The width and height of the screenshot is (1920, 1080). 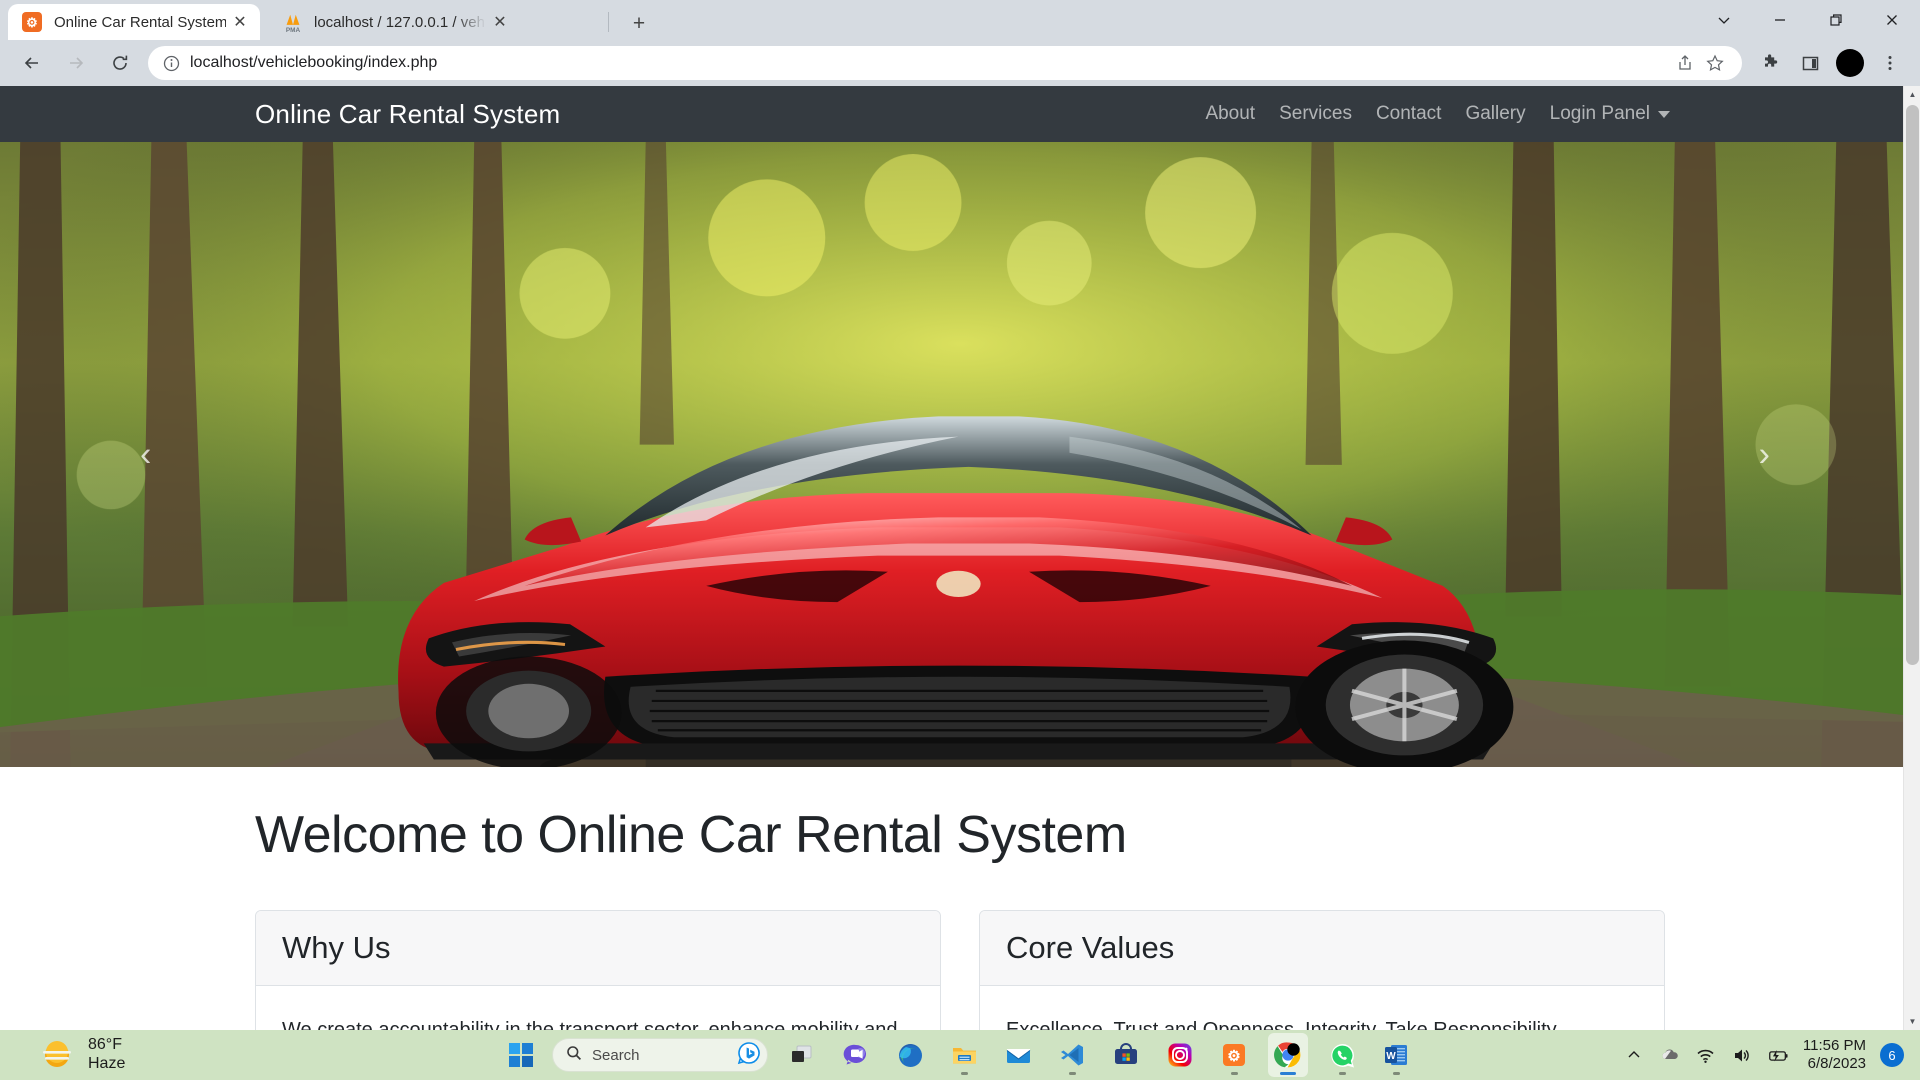 I want to click on haze-sun-icon, so click(x=57, y=1055).